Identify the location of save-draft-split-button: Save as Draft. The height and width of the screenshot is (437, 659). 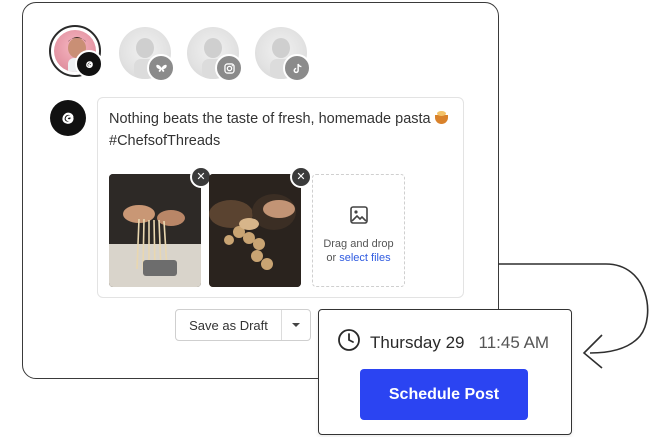
(243, 325).